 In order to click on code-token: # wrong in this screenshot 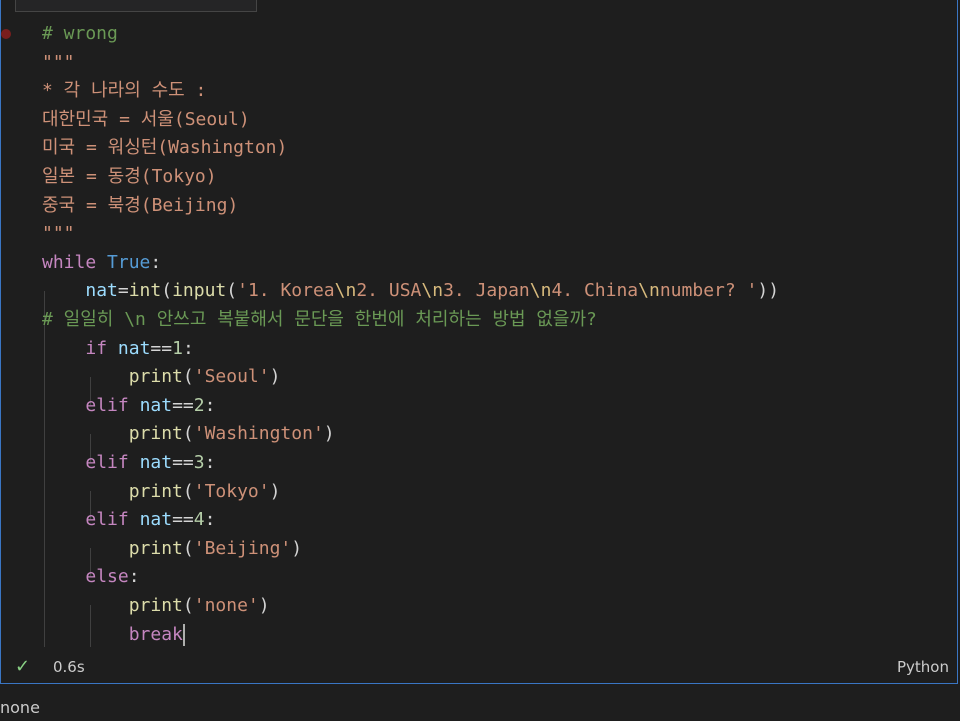, I will do `click(80, 33)`.